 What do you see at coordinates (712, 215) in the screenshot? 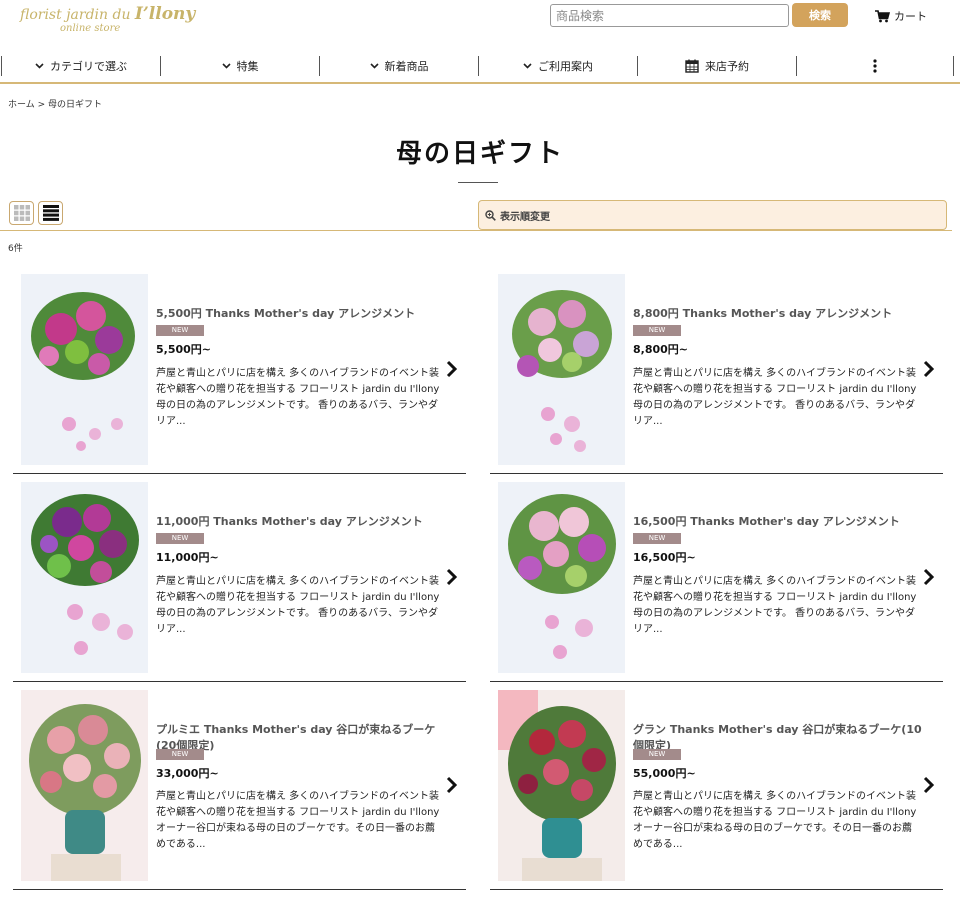
I see `sort-order-button: 表示順変更` at bounding box center [712, 215].